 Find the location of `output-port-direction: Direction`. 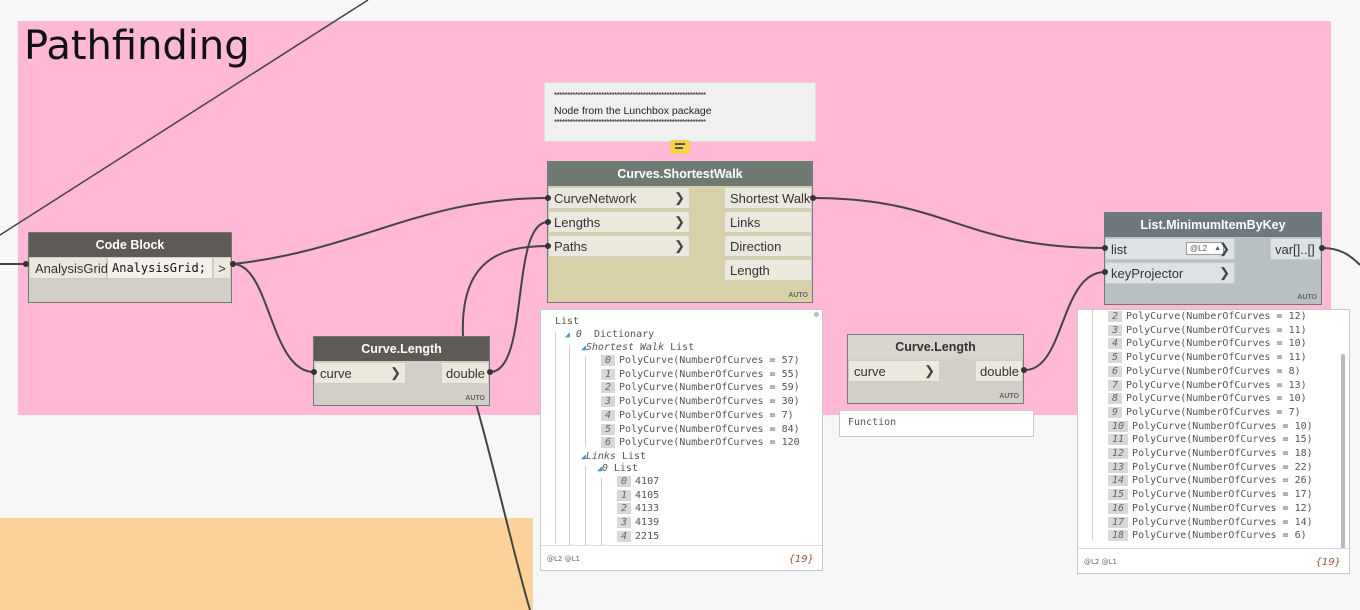

output-port-direction: Direction is located at coordinates (768, 246).